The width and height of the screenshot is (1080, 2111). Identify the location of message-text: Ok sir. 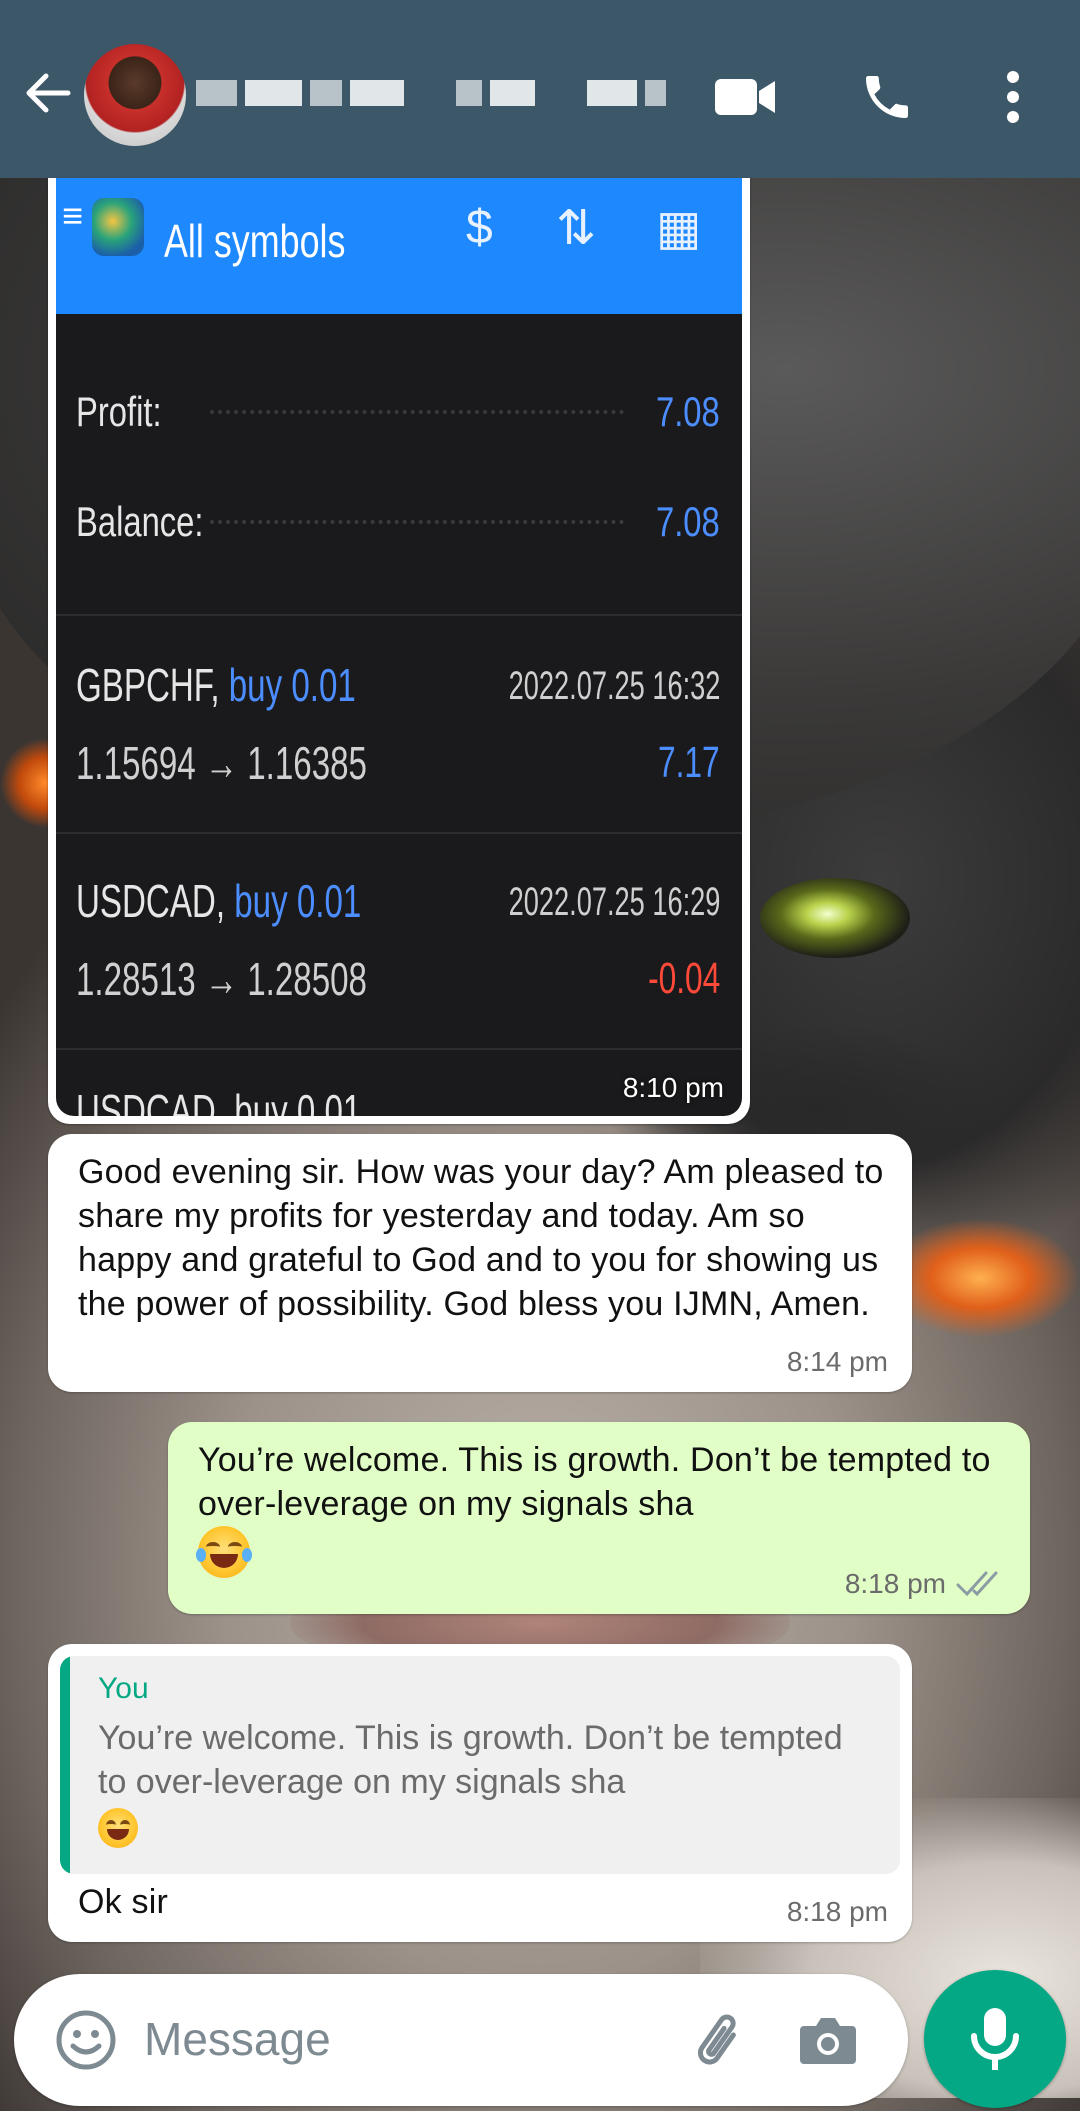
(123, 1902).